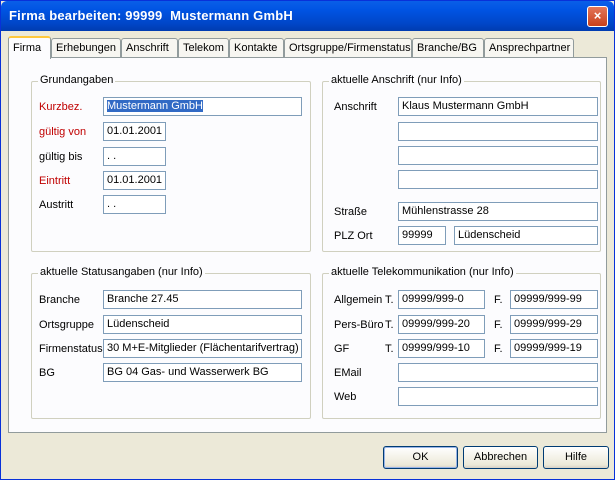 This screenshot has height=480, width=615. Describe the element at coordinates (348, 48) in the screenshot. I see `tab-ortsgruppe-firmenstatus: Ortsgruppe/Firmenstatus` at that location.